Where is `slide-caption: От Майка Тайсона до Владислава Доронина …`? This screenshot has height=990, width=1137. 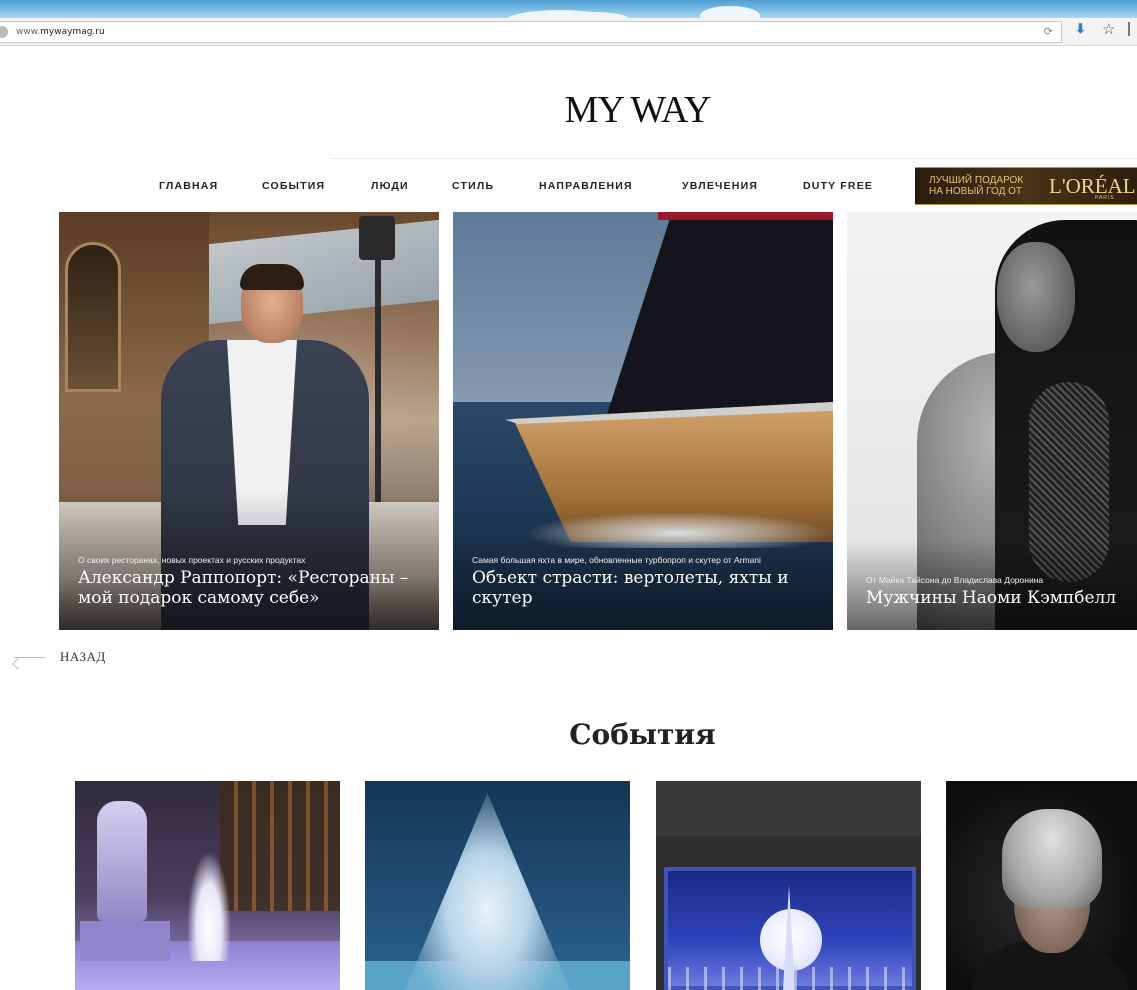 slide-caption: От Майка Тайсона до Владислава Доронина … is located at coordinates (993, 591).